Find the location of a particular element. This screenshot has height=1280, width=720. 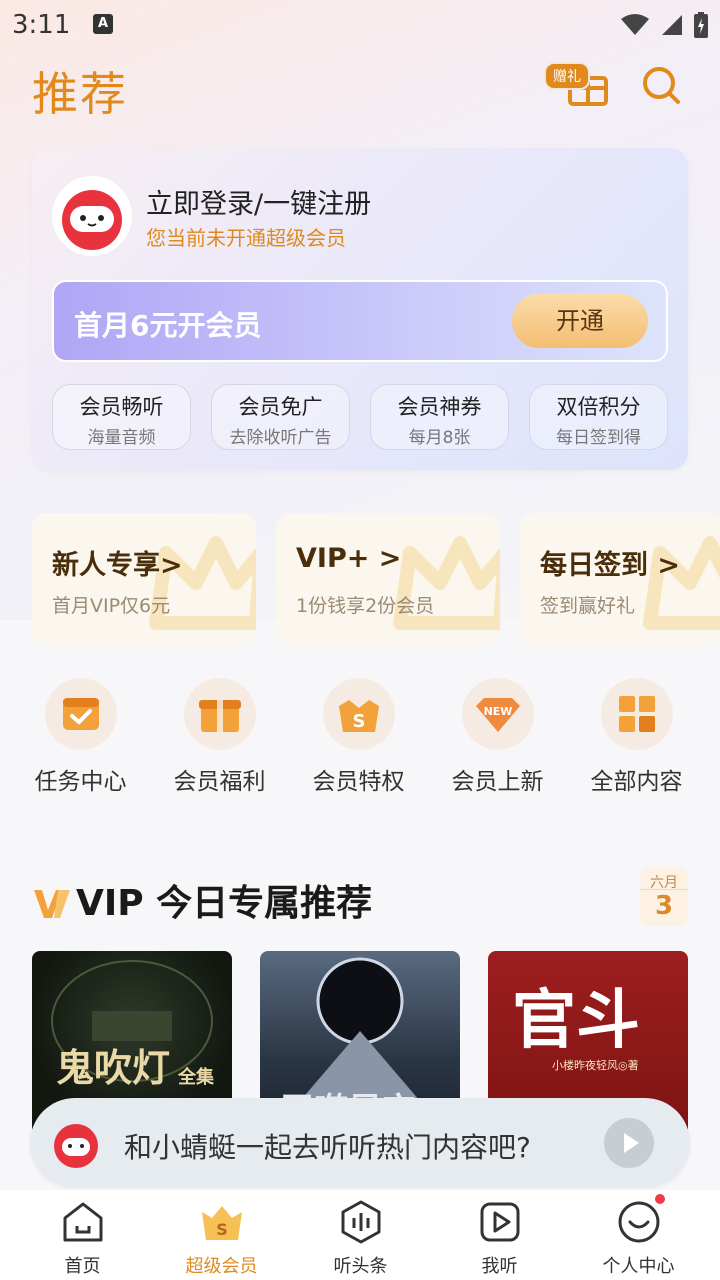

perk-item: 会员神券 每月8张 is located at coordinates (439, 417).